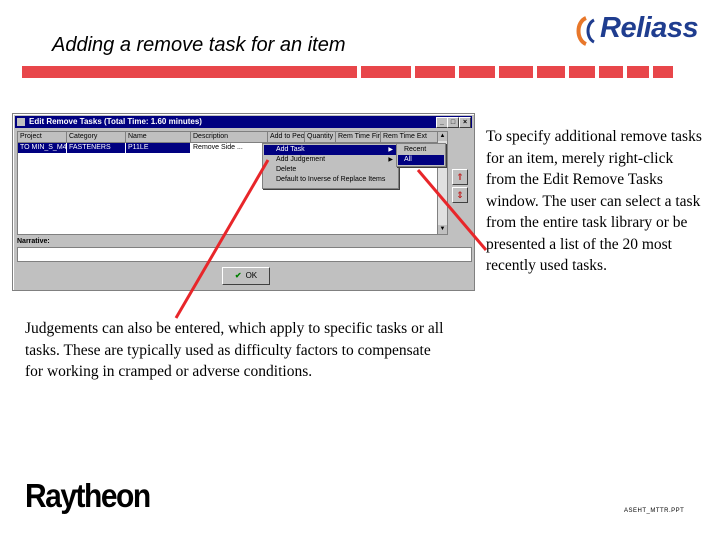 This screenshot has height=540, width=720. Describe the element at coordinates (286, 137) in the screenshot. I see `column-header-add-to-people: Add to People` at that location.